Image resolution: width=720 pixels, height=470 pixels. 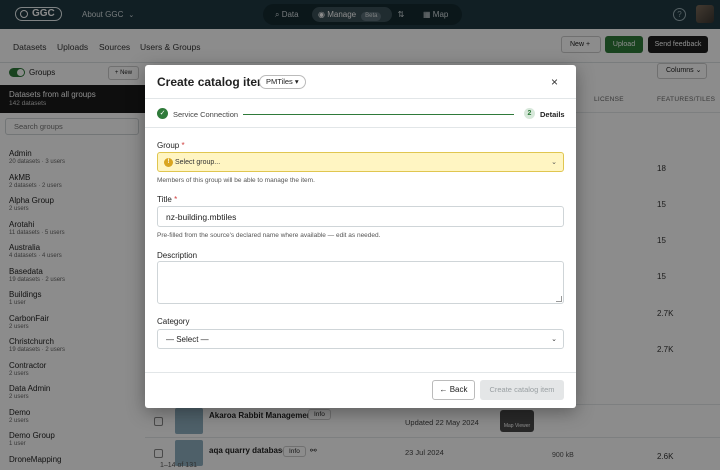 I want to click on group-field-label: Group *, so click(x=171, y=145).